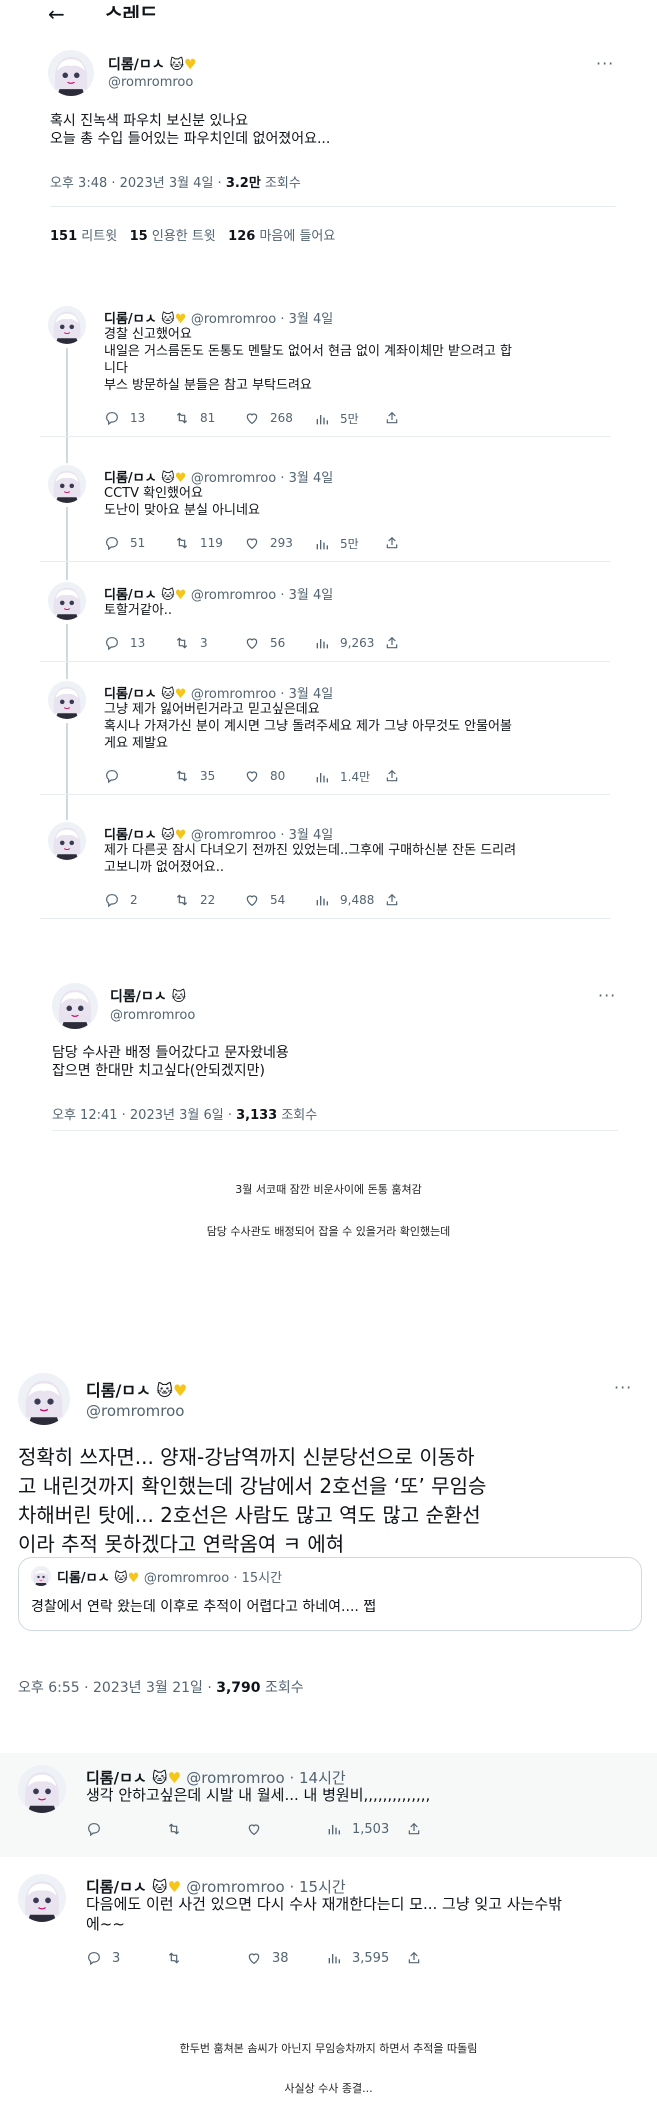 Image resolution: width=657 pixels, height=2102 pixels. I want to click on like-button: 293, so click(268, 543).